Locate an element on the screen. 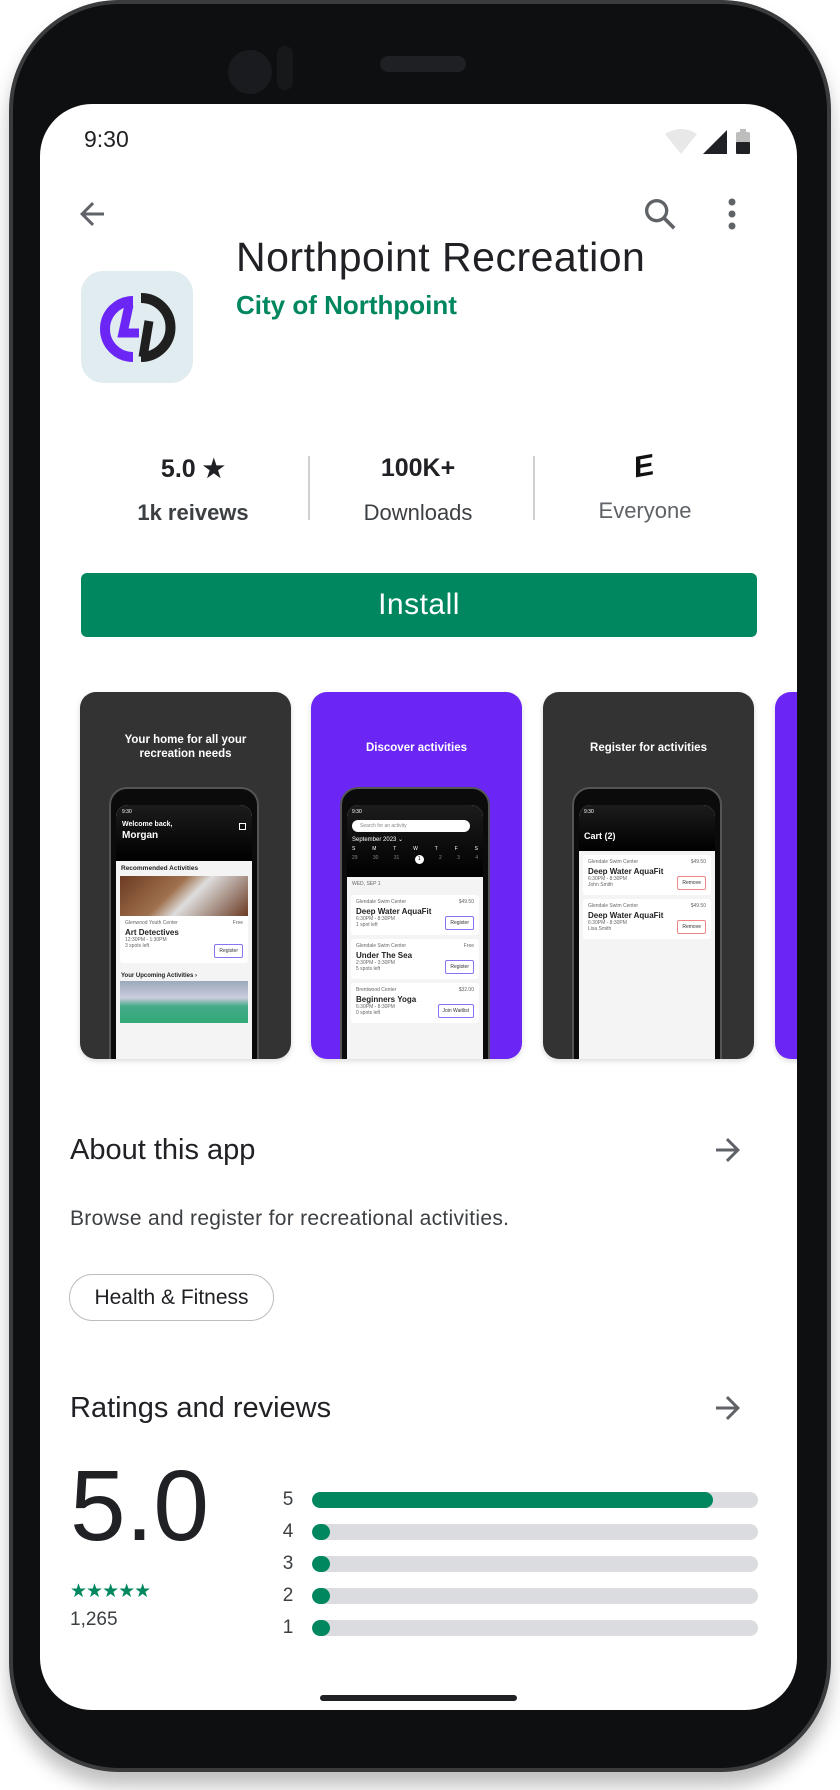 The width and height of the screenshot is (840, 1790). mini-center: Brentwood Center is located at coordinates (376, 990).